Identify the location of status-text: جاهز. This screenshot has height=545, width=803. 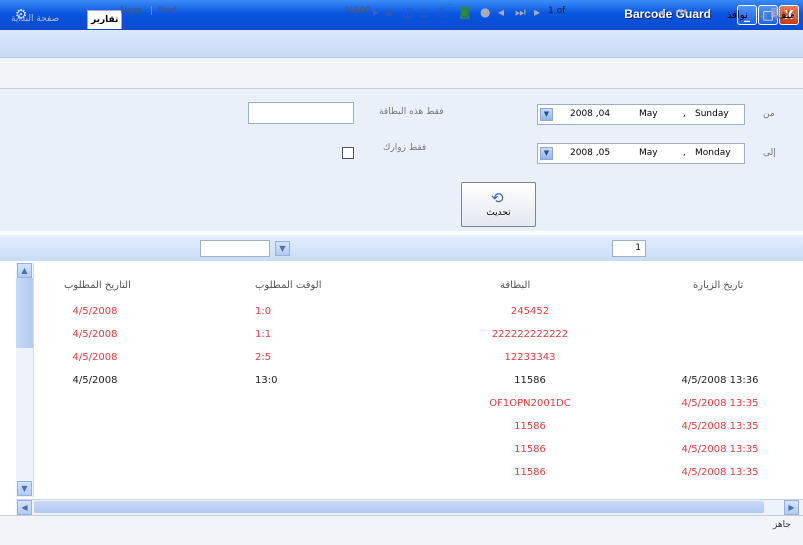
(781, 525).